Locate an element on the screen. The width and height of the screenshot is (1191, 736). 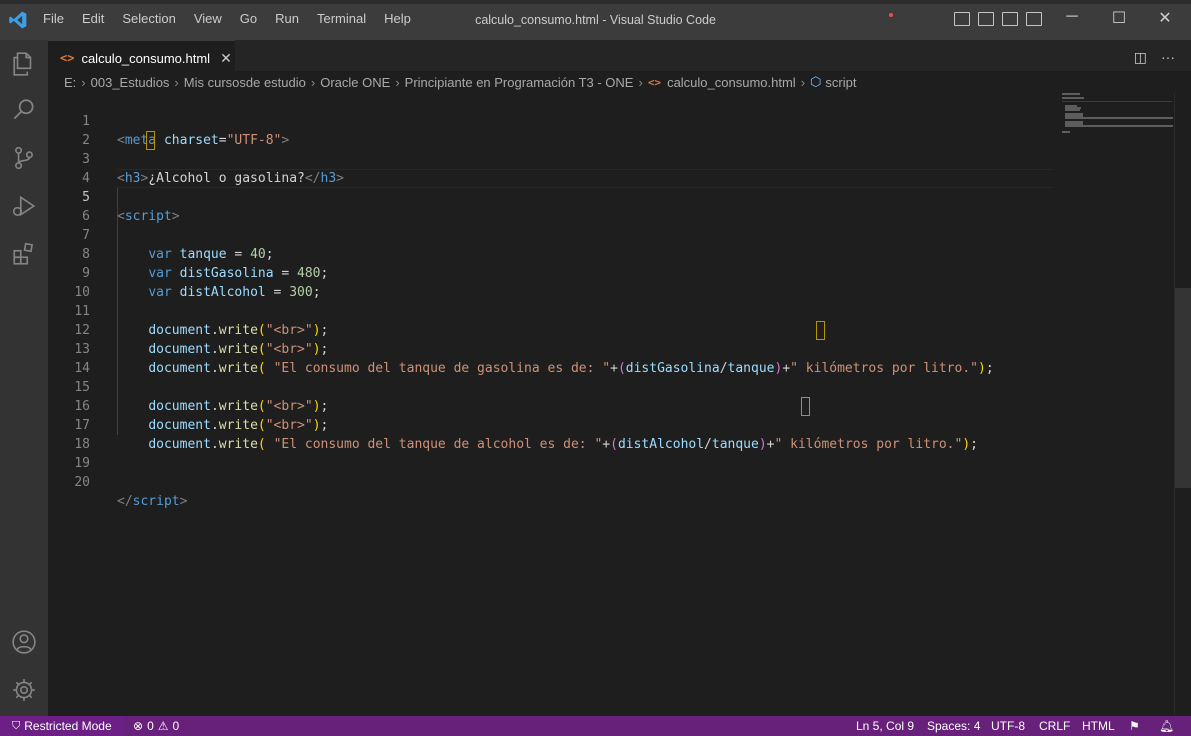
breadcrumb-symbol: script is located at coordinates (840, 82).